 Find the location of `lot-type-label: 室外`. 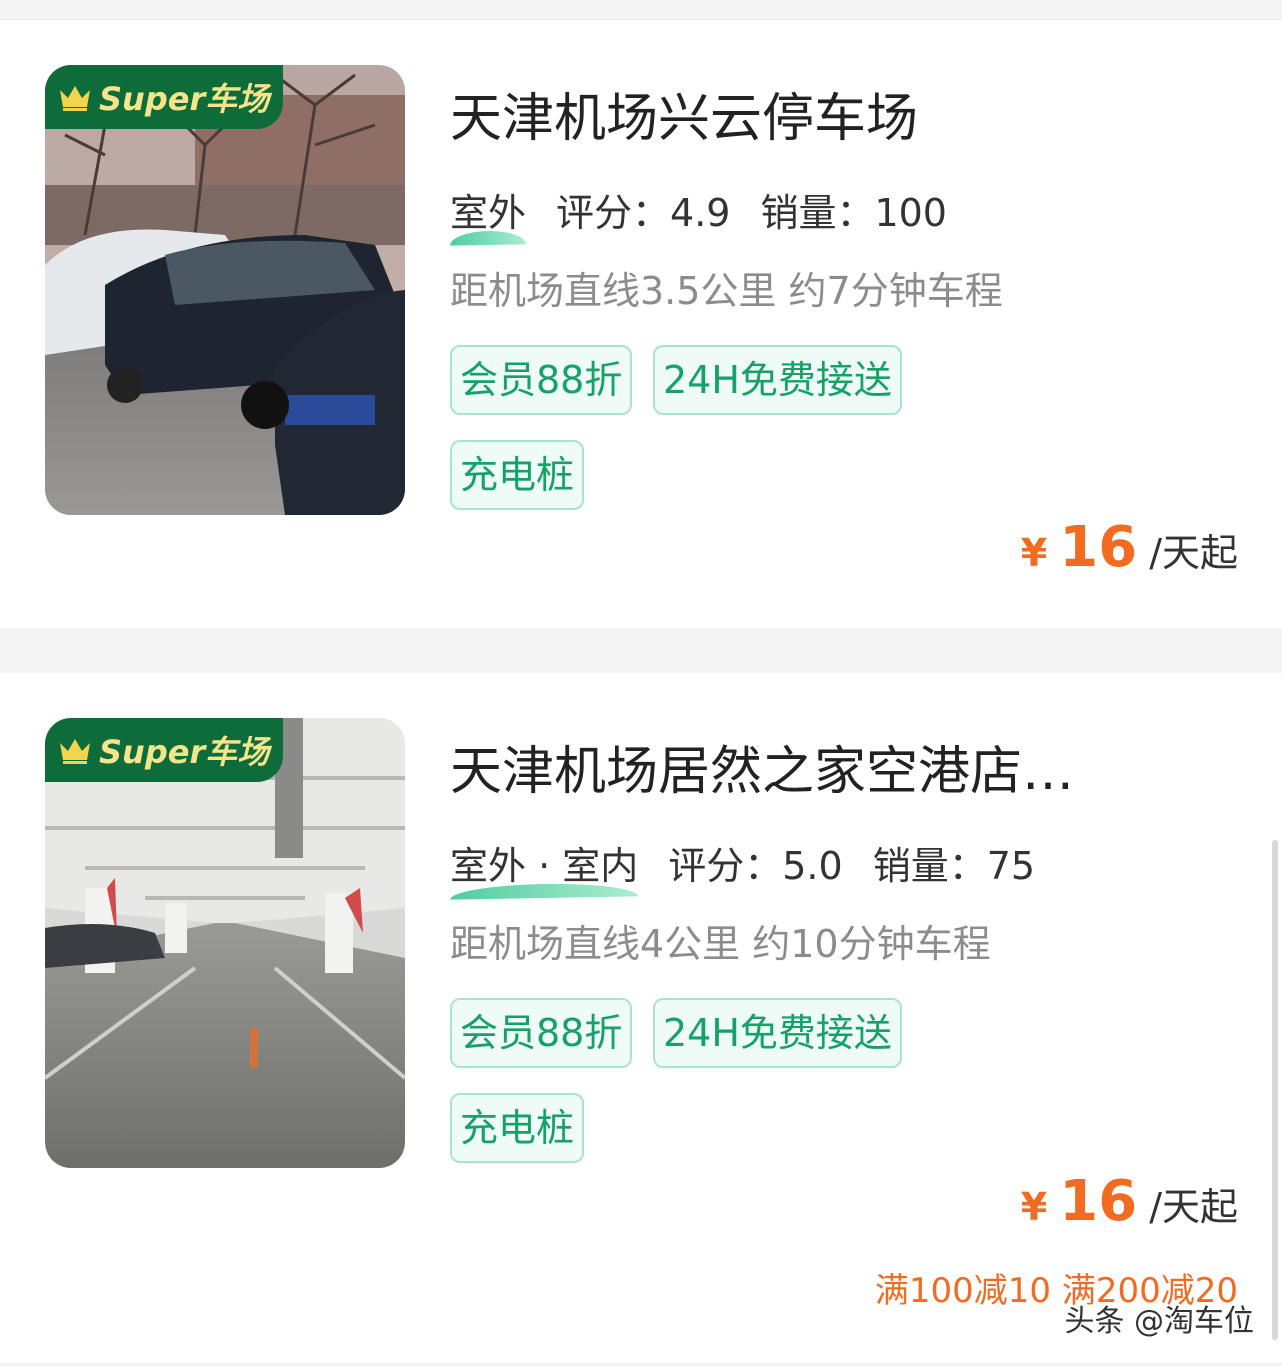

lot-type-label: 室外 is located at coordinates (488, 213).